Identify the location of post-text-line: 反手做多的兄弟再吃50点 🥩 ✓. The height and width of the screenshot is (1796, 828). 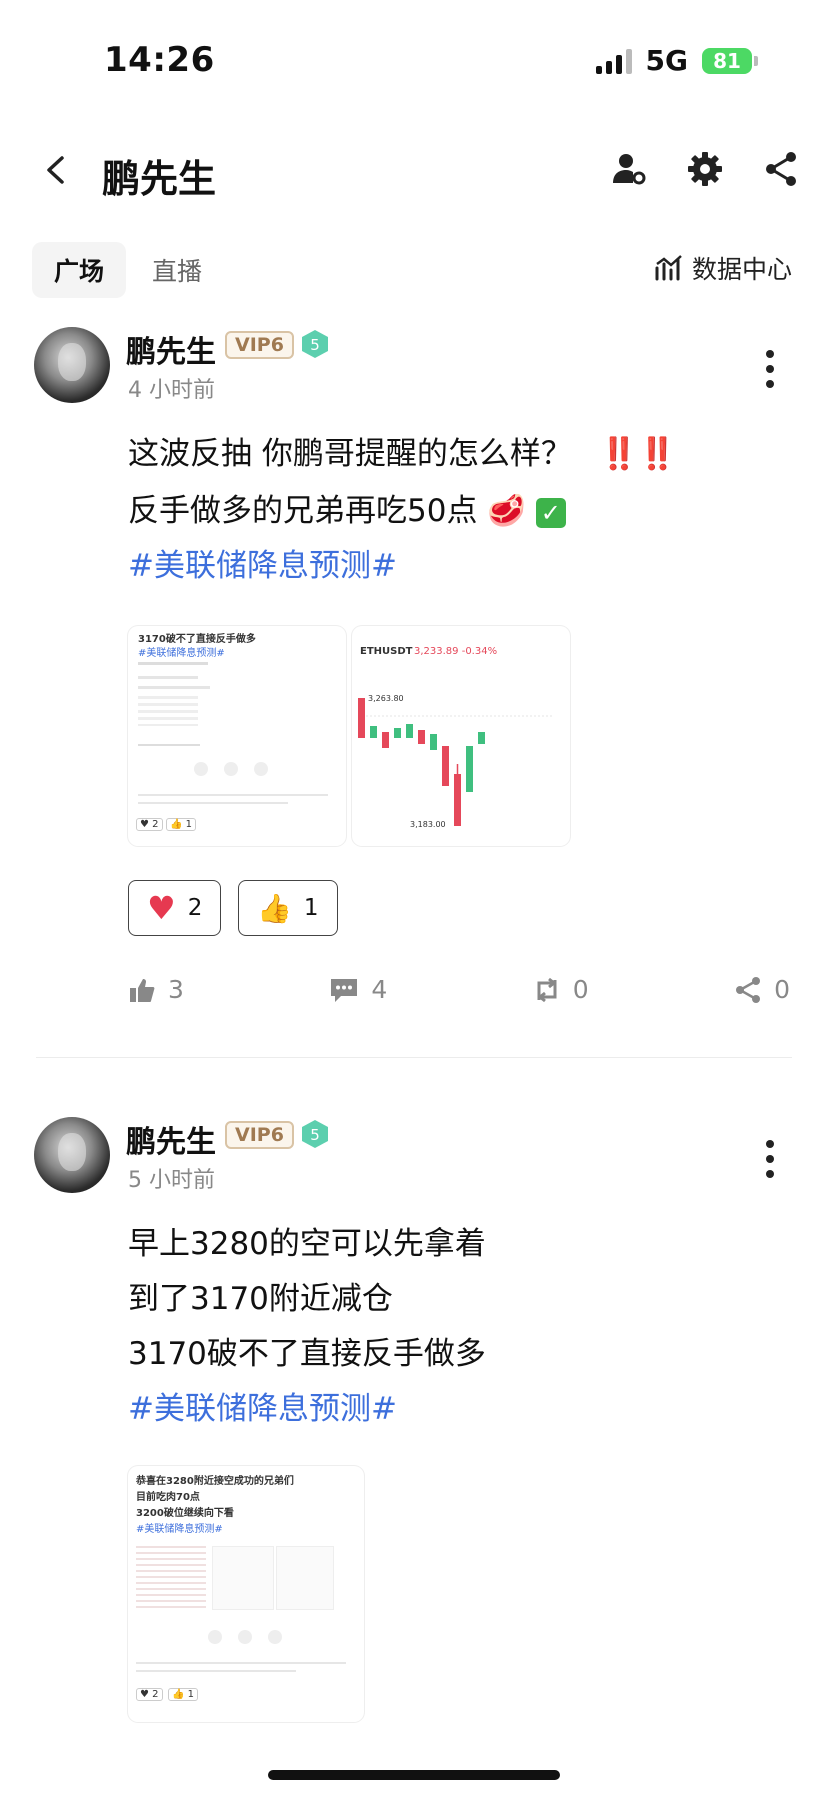
(347, 507).